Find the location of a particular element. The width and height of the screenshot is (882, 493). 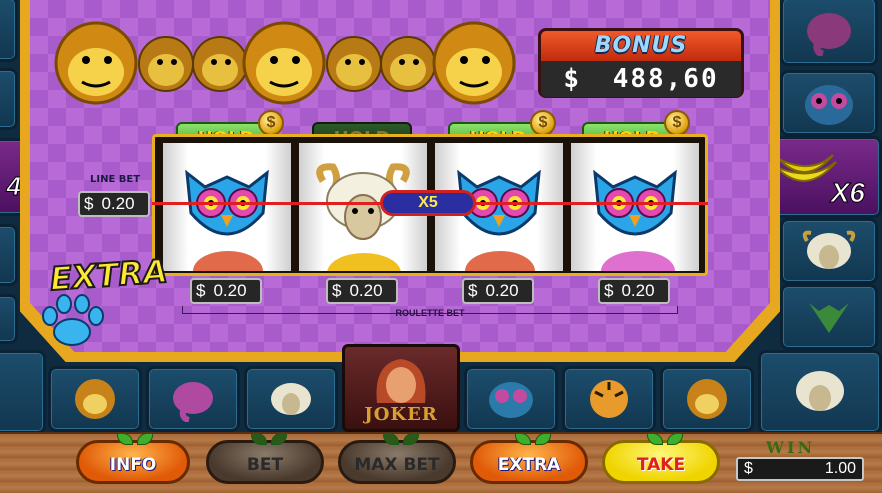

bonus-currency: $ is located at coordinates (572, 79).